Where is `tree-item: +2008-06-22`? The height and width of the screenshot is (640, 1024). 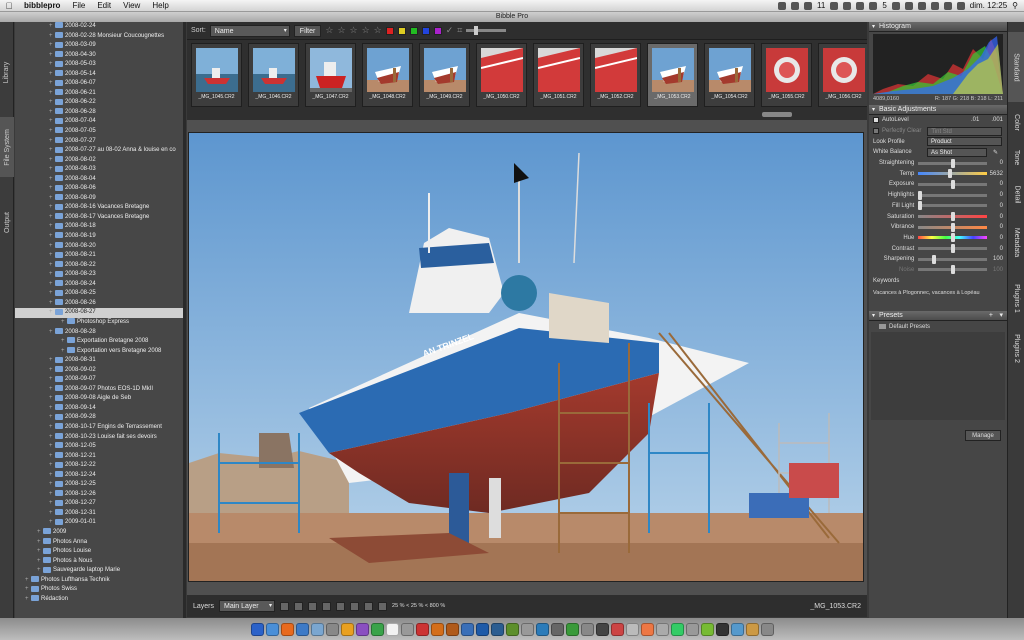
tree-item: +2008-06-22 is located at coordinates (99, 103).